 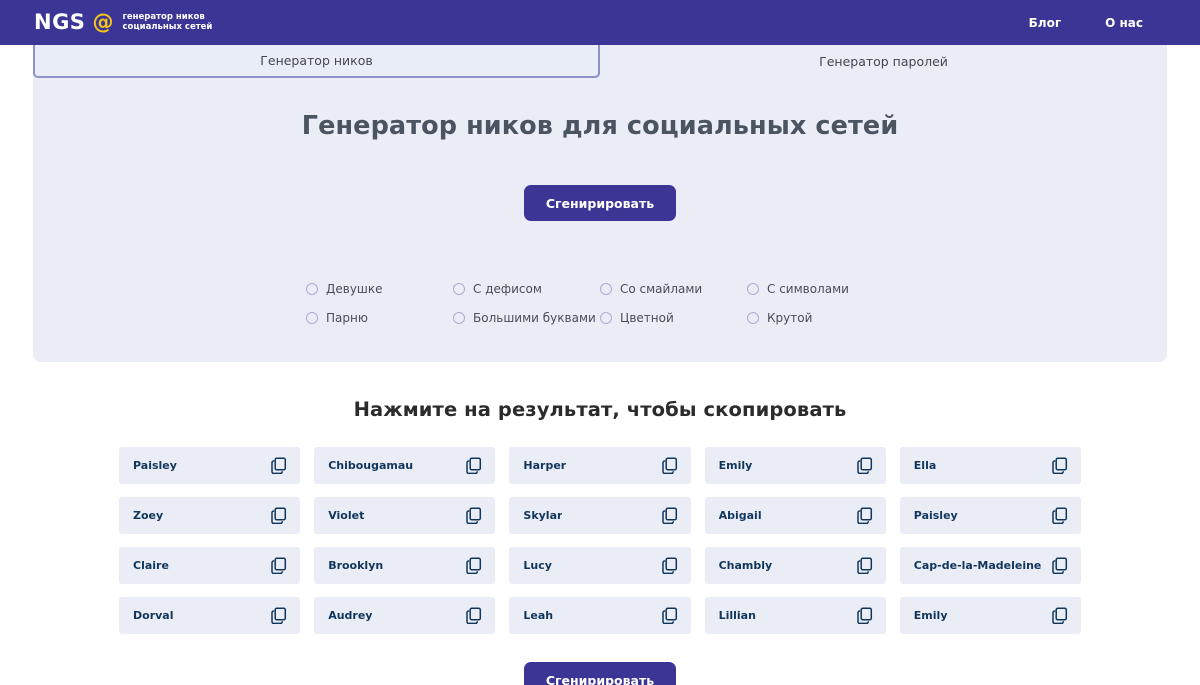 What do you see at coordinates (808, 288) in the screenshot?
I see `option-label: С символами` at bounding box center [808, 288].